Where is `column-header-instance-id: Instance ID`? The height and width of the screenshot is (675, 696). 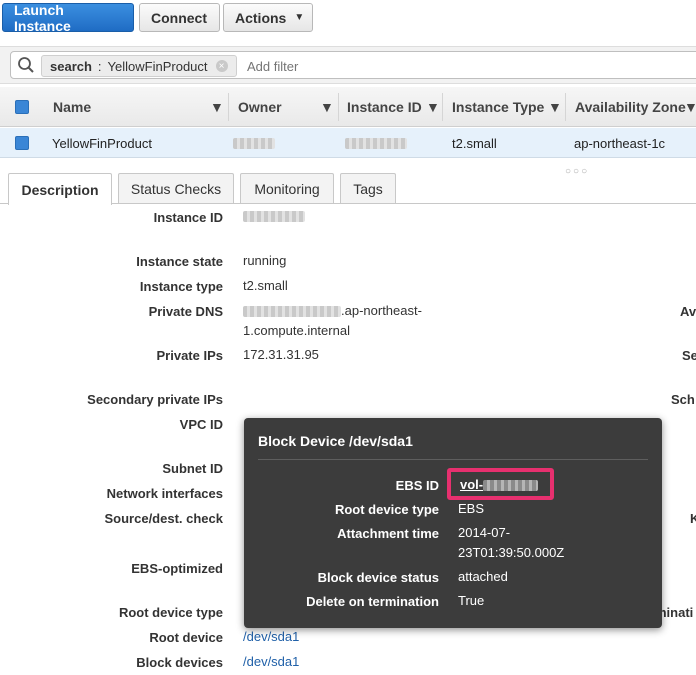 column-header-instance-id: Instance ID is located at coordinates (384, 106).